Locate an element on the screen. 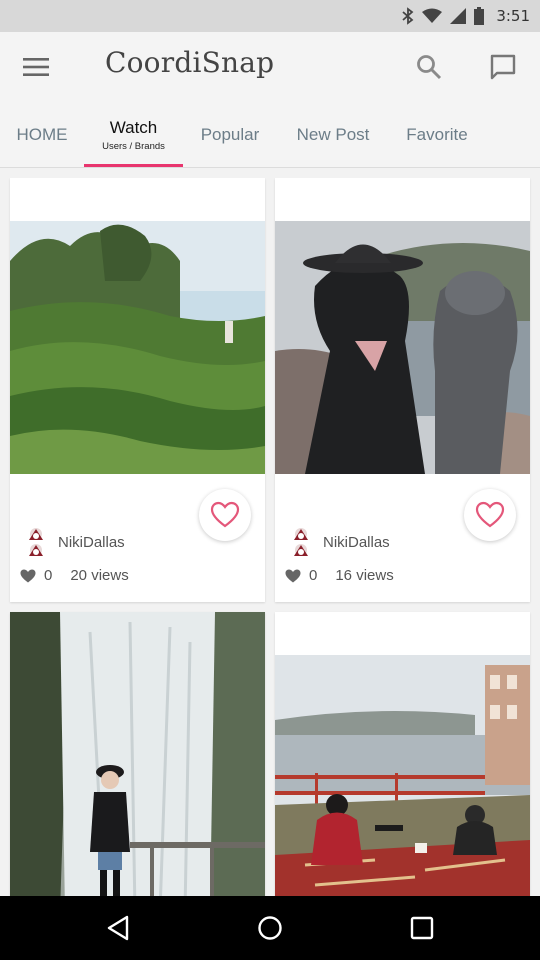  battery-icon is located at coordinates (479, 16).